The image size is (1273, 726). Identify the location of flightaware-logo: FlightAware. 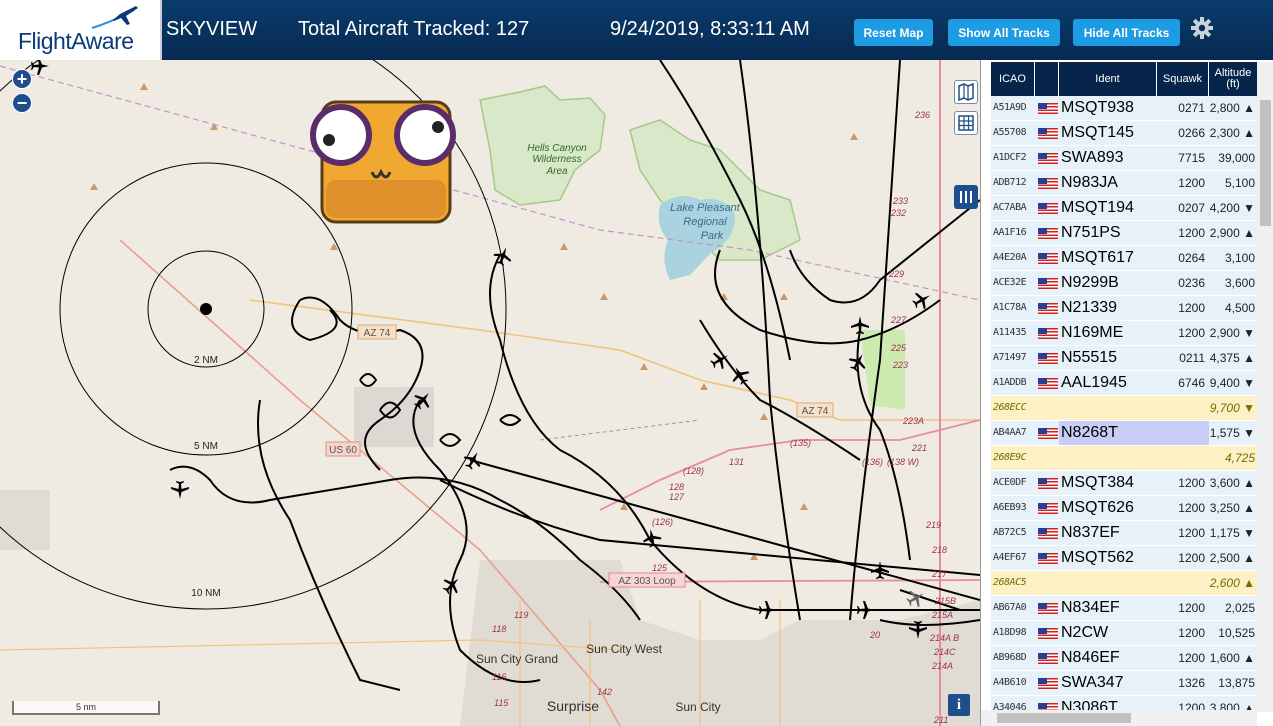
(81, 30).